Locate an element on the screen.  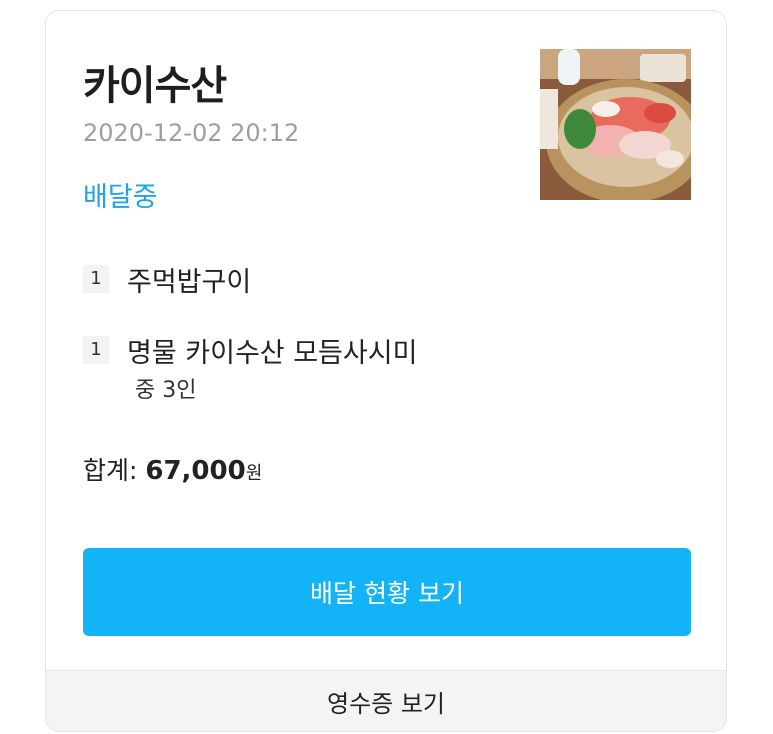
total-currency: 원 is located at coordinates (254, 473).